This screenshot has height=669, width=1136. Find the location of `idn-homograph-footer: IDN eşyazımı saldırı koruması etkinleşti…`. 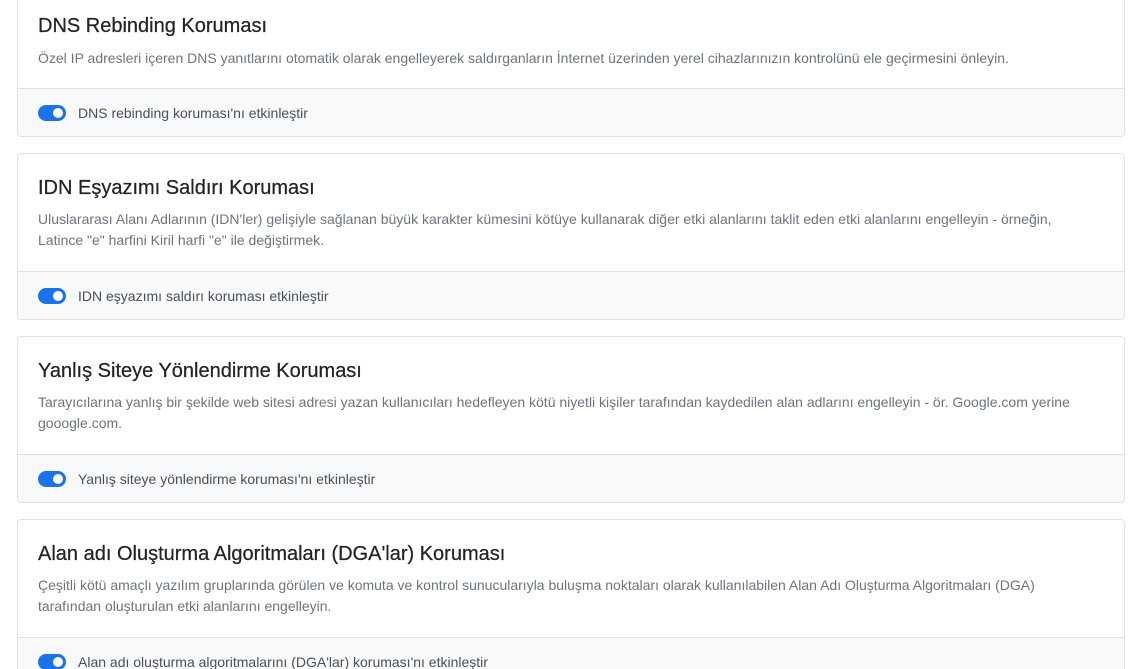

idn-homograph-footer: IDN eşyazımı saldırı koruması etkinleşti… is located at coordinates (571, 295).